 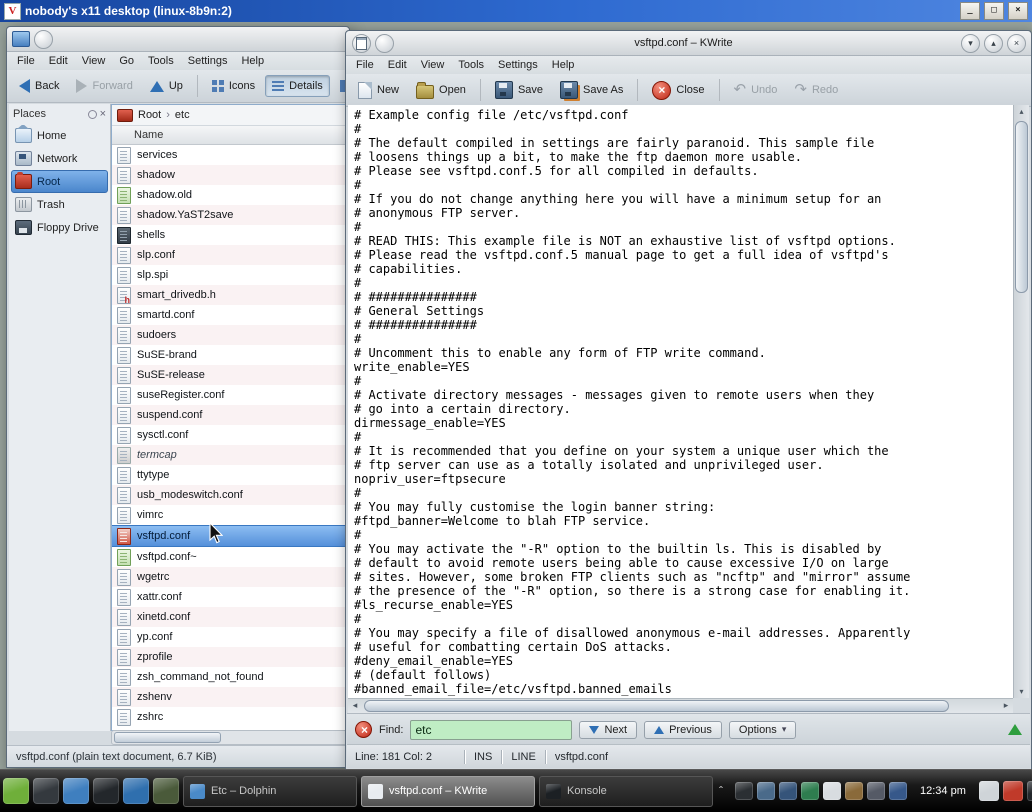 What do you see at coordinates (46, 791) in the screenshot?
I see `show-desktop-icon` at bounding box center [46, 791].